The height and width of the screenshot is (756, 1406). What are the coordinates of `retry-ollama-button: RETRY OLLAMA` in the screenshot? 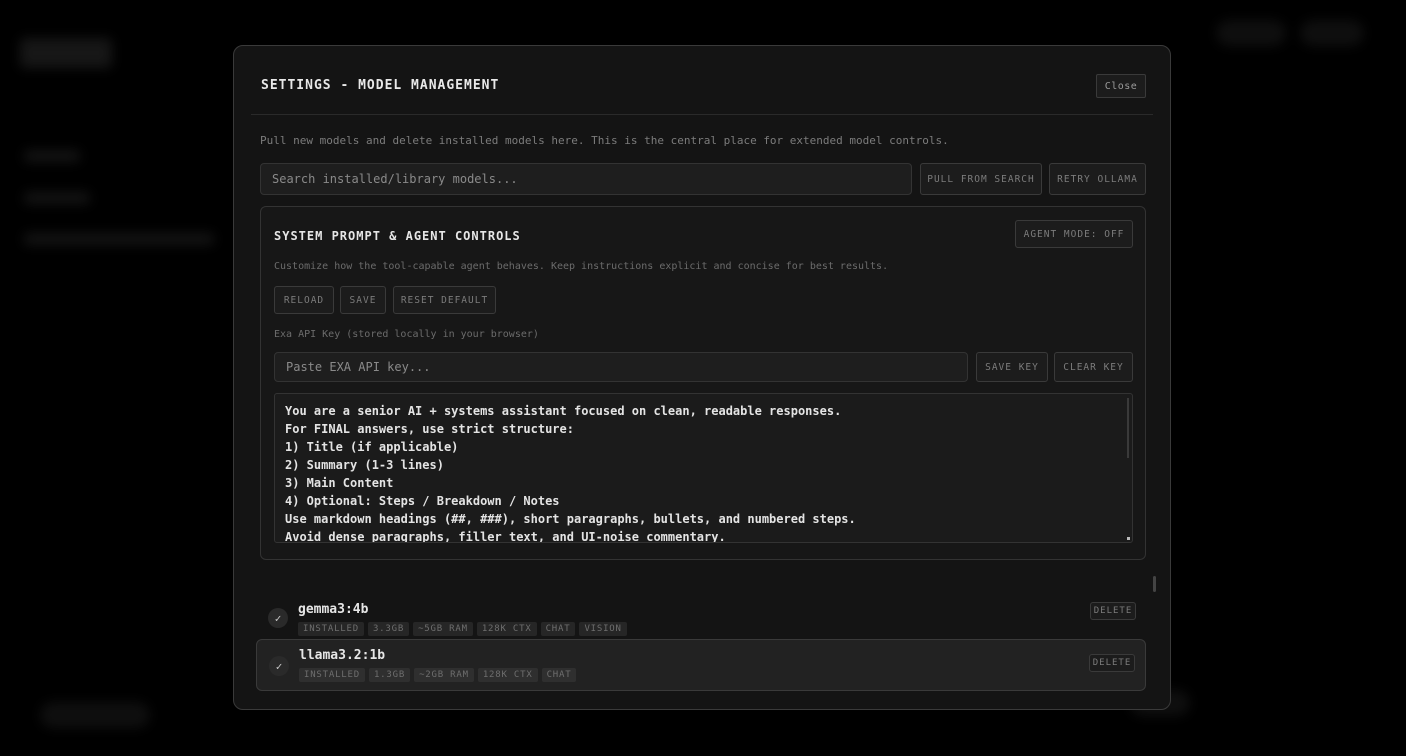 It's located at (1097, 179).